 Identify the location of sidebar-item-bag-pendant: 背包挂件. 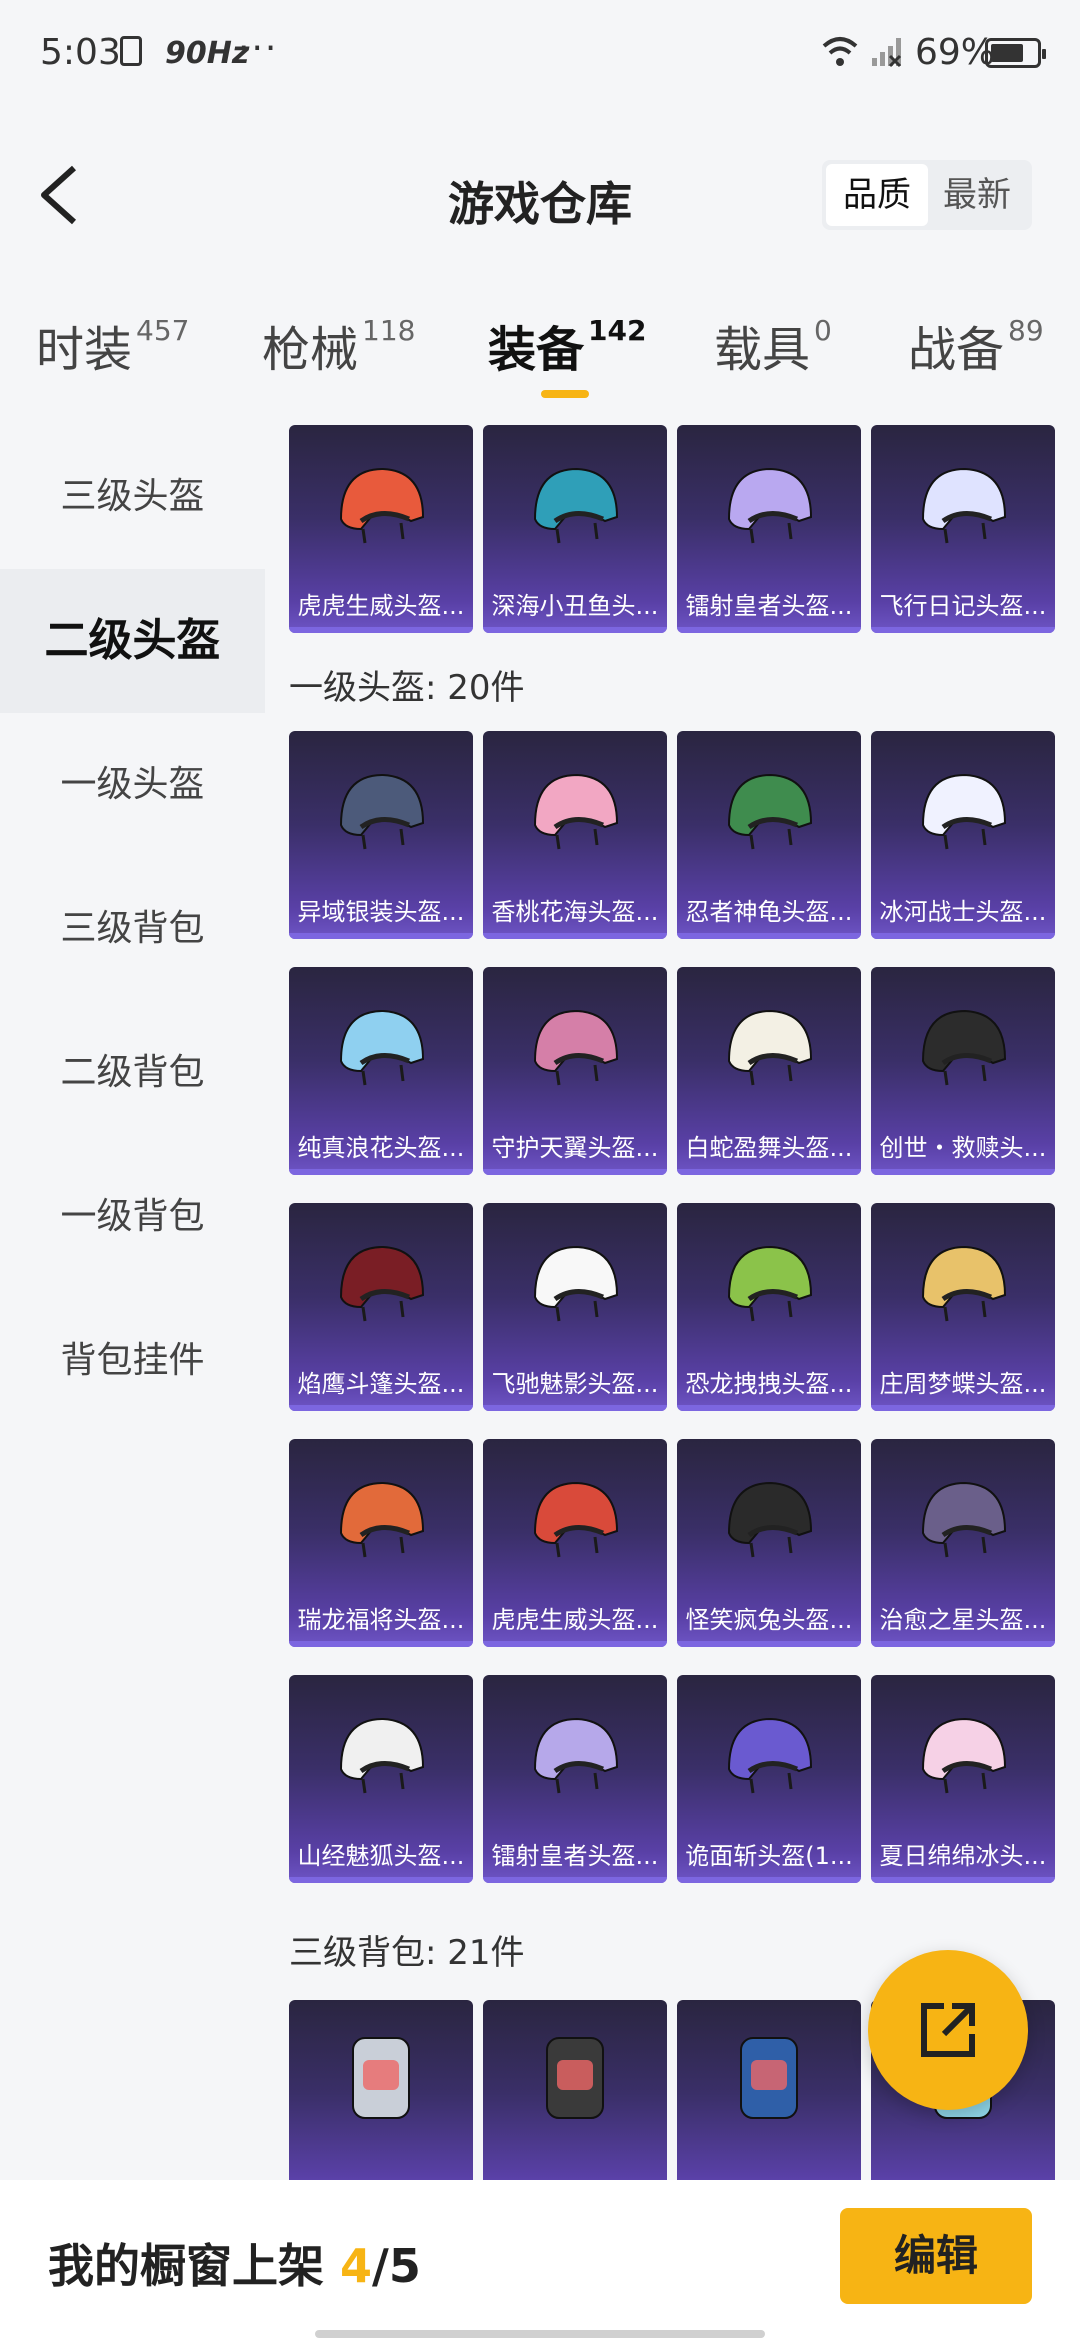
(132, 1361).